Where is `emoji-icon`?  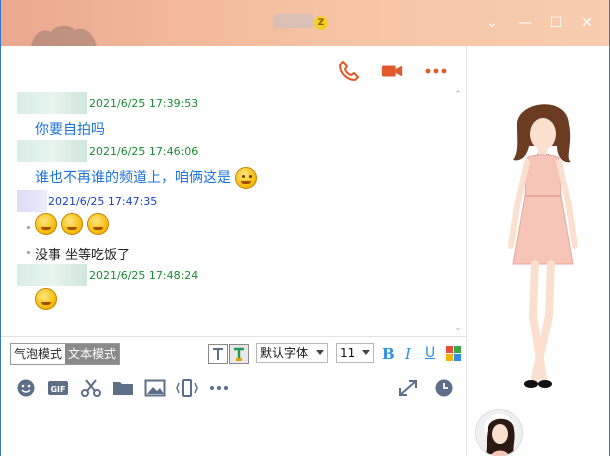 emoji-icon is located at coordinates (26, 388).